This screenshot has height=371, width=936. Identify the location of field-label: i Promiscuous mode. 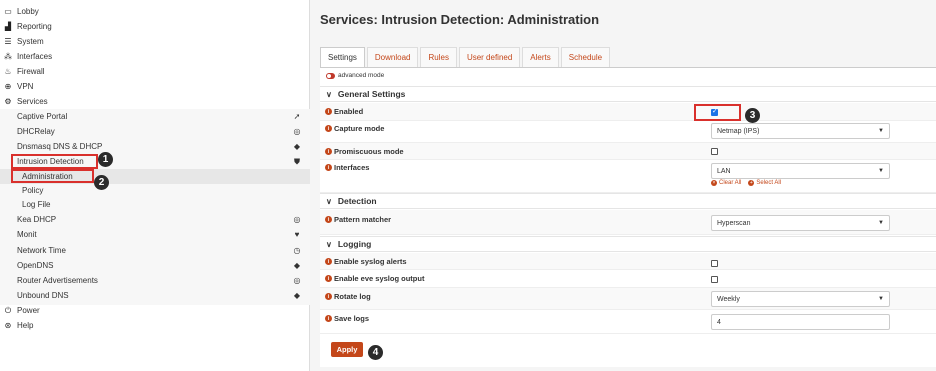
(364, 151).